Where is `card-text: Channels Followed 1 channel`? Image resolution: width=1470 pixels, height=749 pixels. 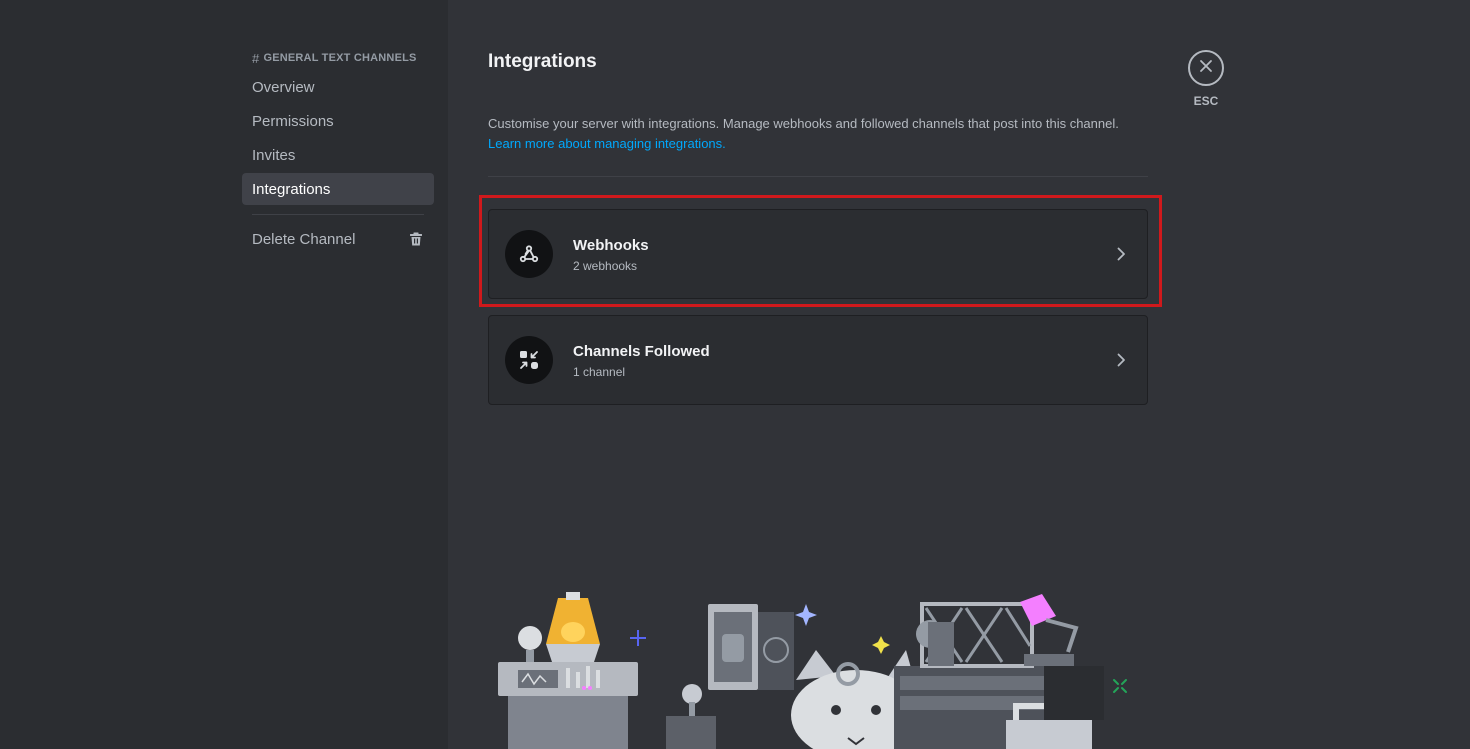 card-text: Channels Followed 1 channel is located at coordinates (842, 360).